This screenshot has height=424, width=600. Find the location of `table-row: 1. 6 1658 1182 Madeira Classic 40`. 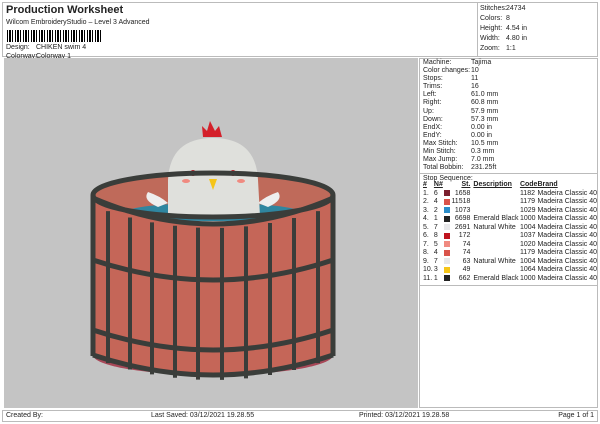

table-row: 1. 6 1658 1182 Madeira Classic 40 is located at coordinates (510, 193).